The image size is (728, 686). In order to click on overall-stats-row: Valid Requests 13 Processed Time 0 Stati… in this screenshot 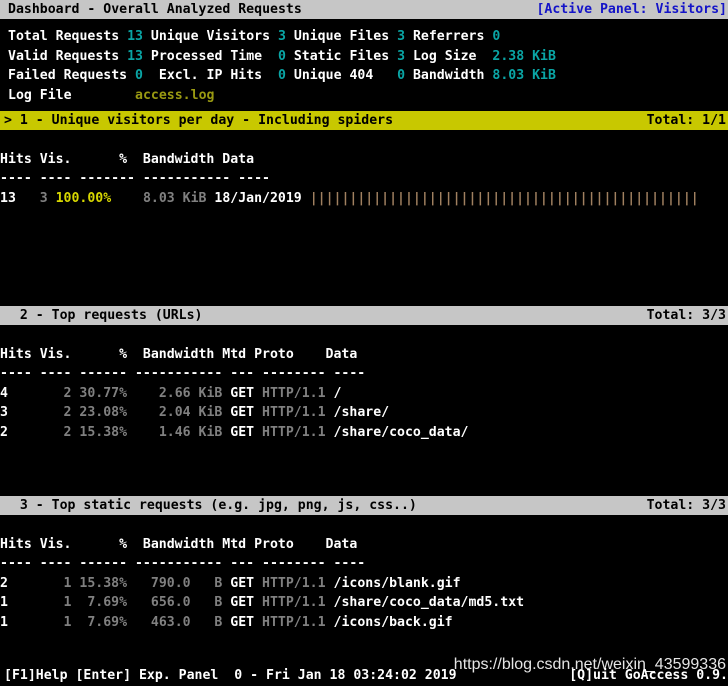, I will do `click(364, 57)`.